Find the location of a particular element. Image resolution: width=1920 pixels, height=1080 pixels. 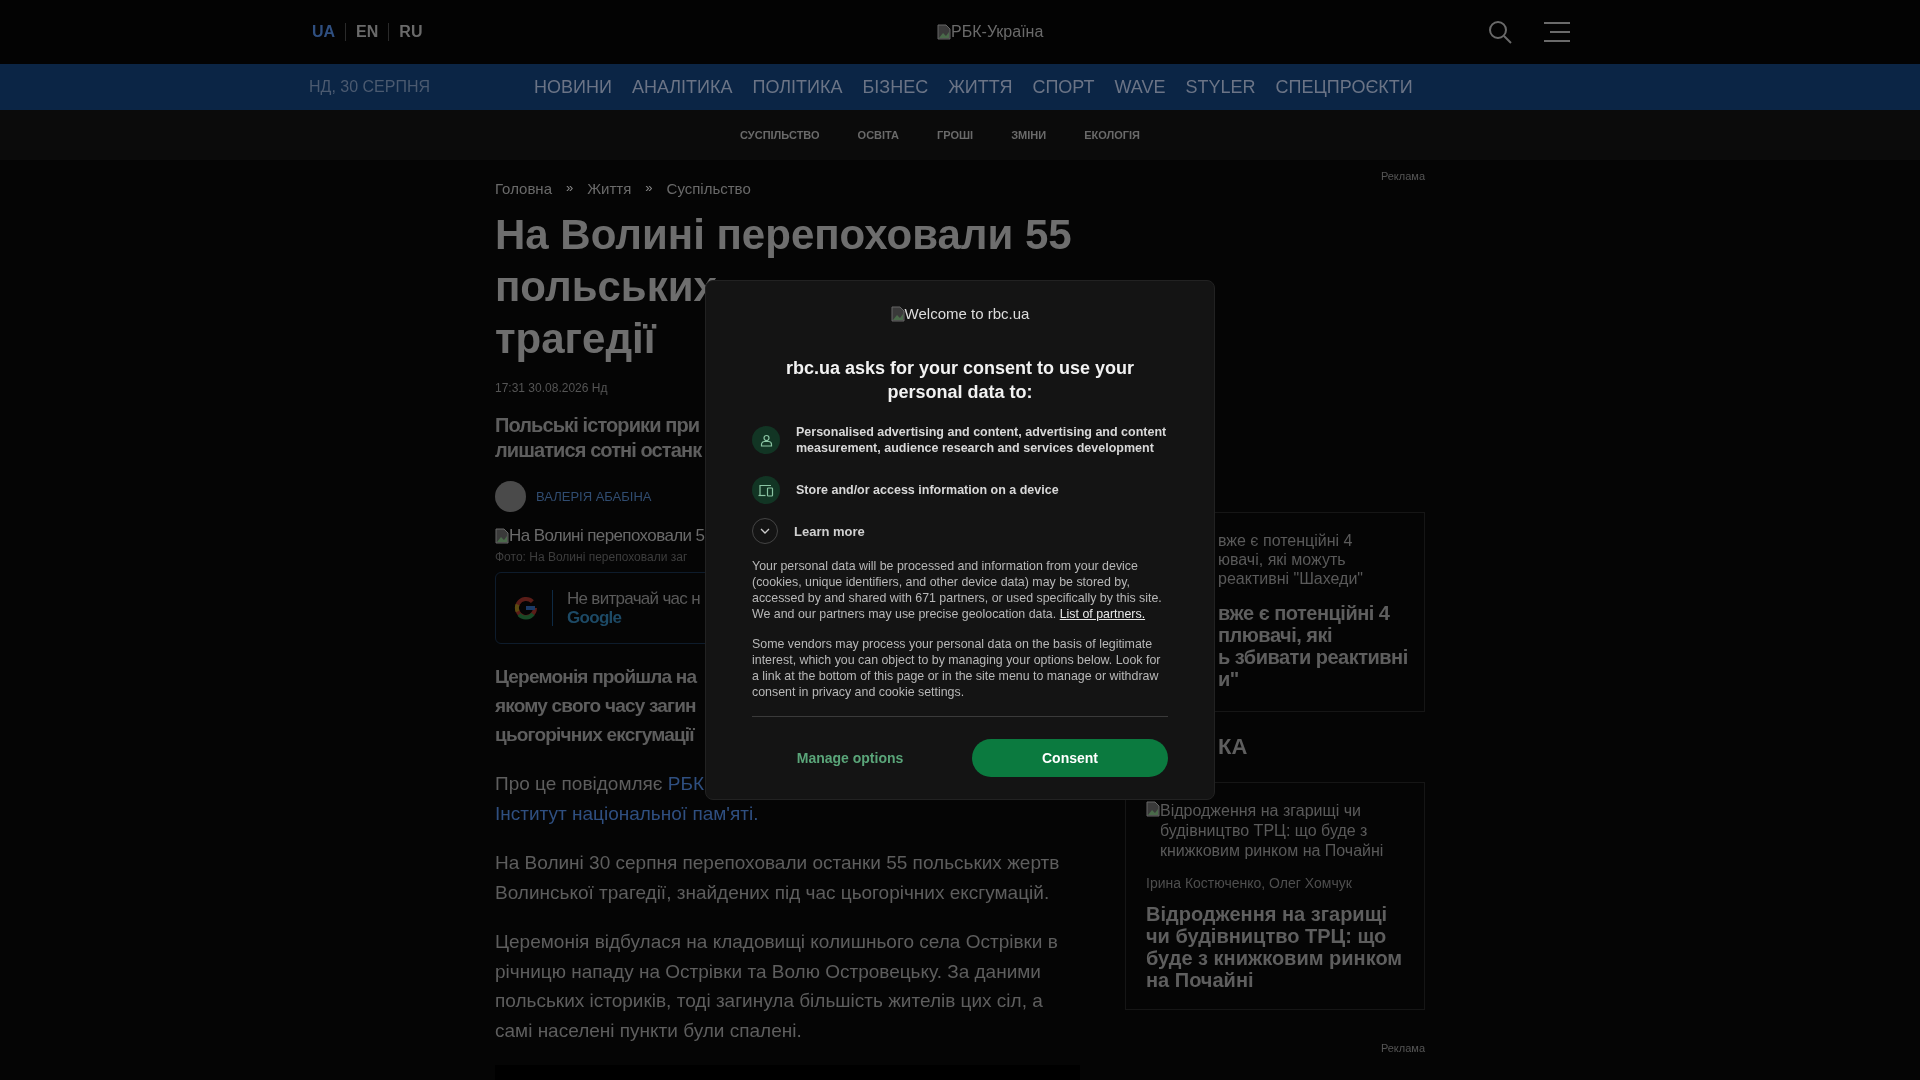

nav-link: БІЗНЕС is located at coordinates (895, 87).